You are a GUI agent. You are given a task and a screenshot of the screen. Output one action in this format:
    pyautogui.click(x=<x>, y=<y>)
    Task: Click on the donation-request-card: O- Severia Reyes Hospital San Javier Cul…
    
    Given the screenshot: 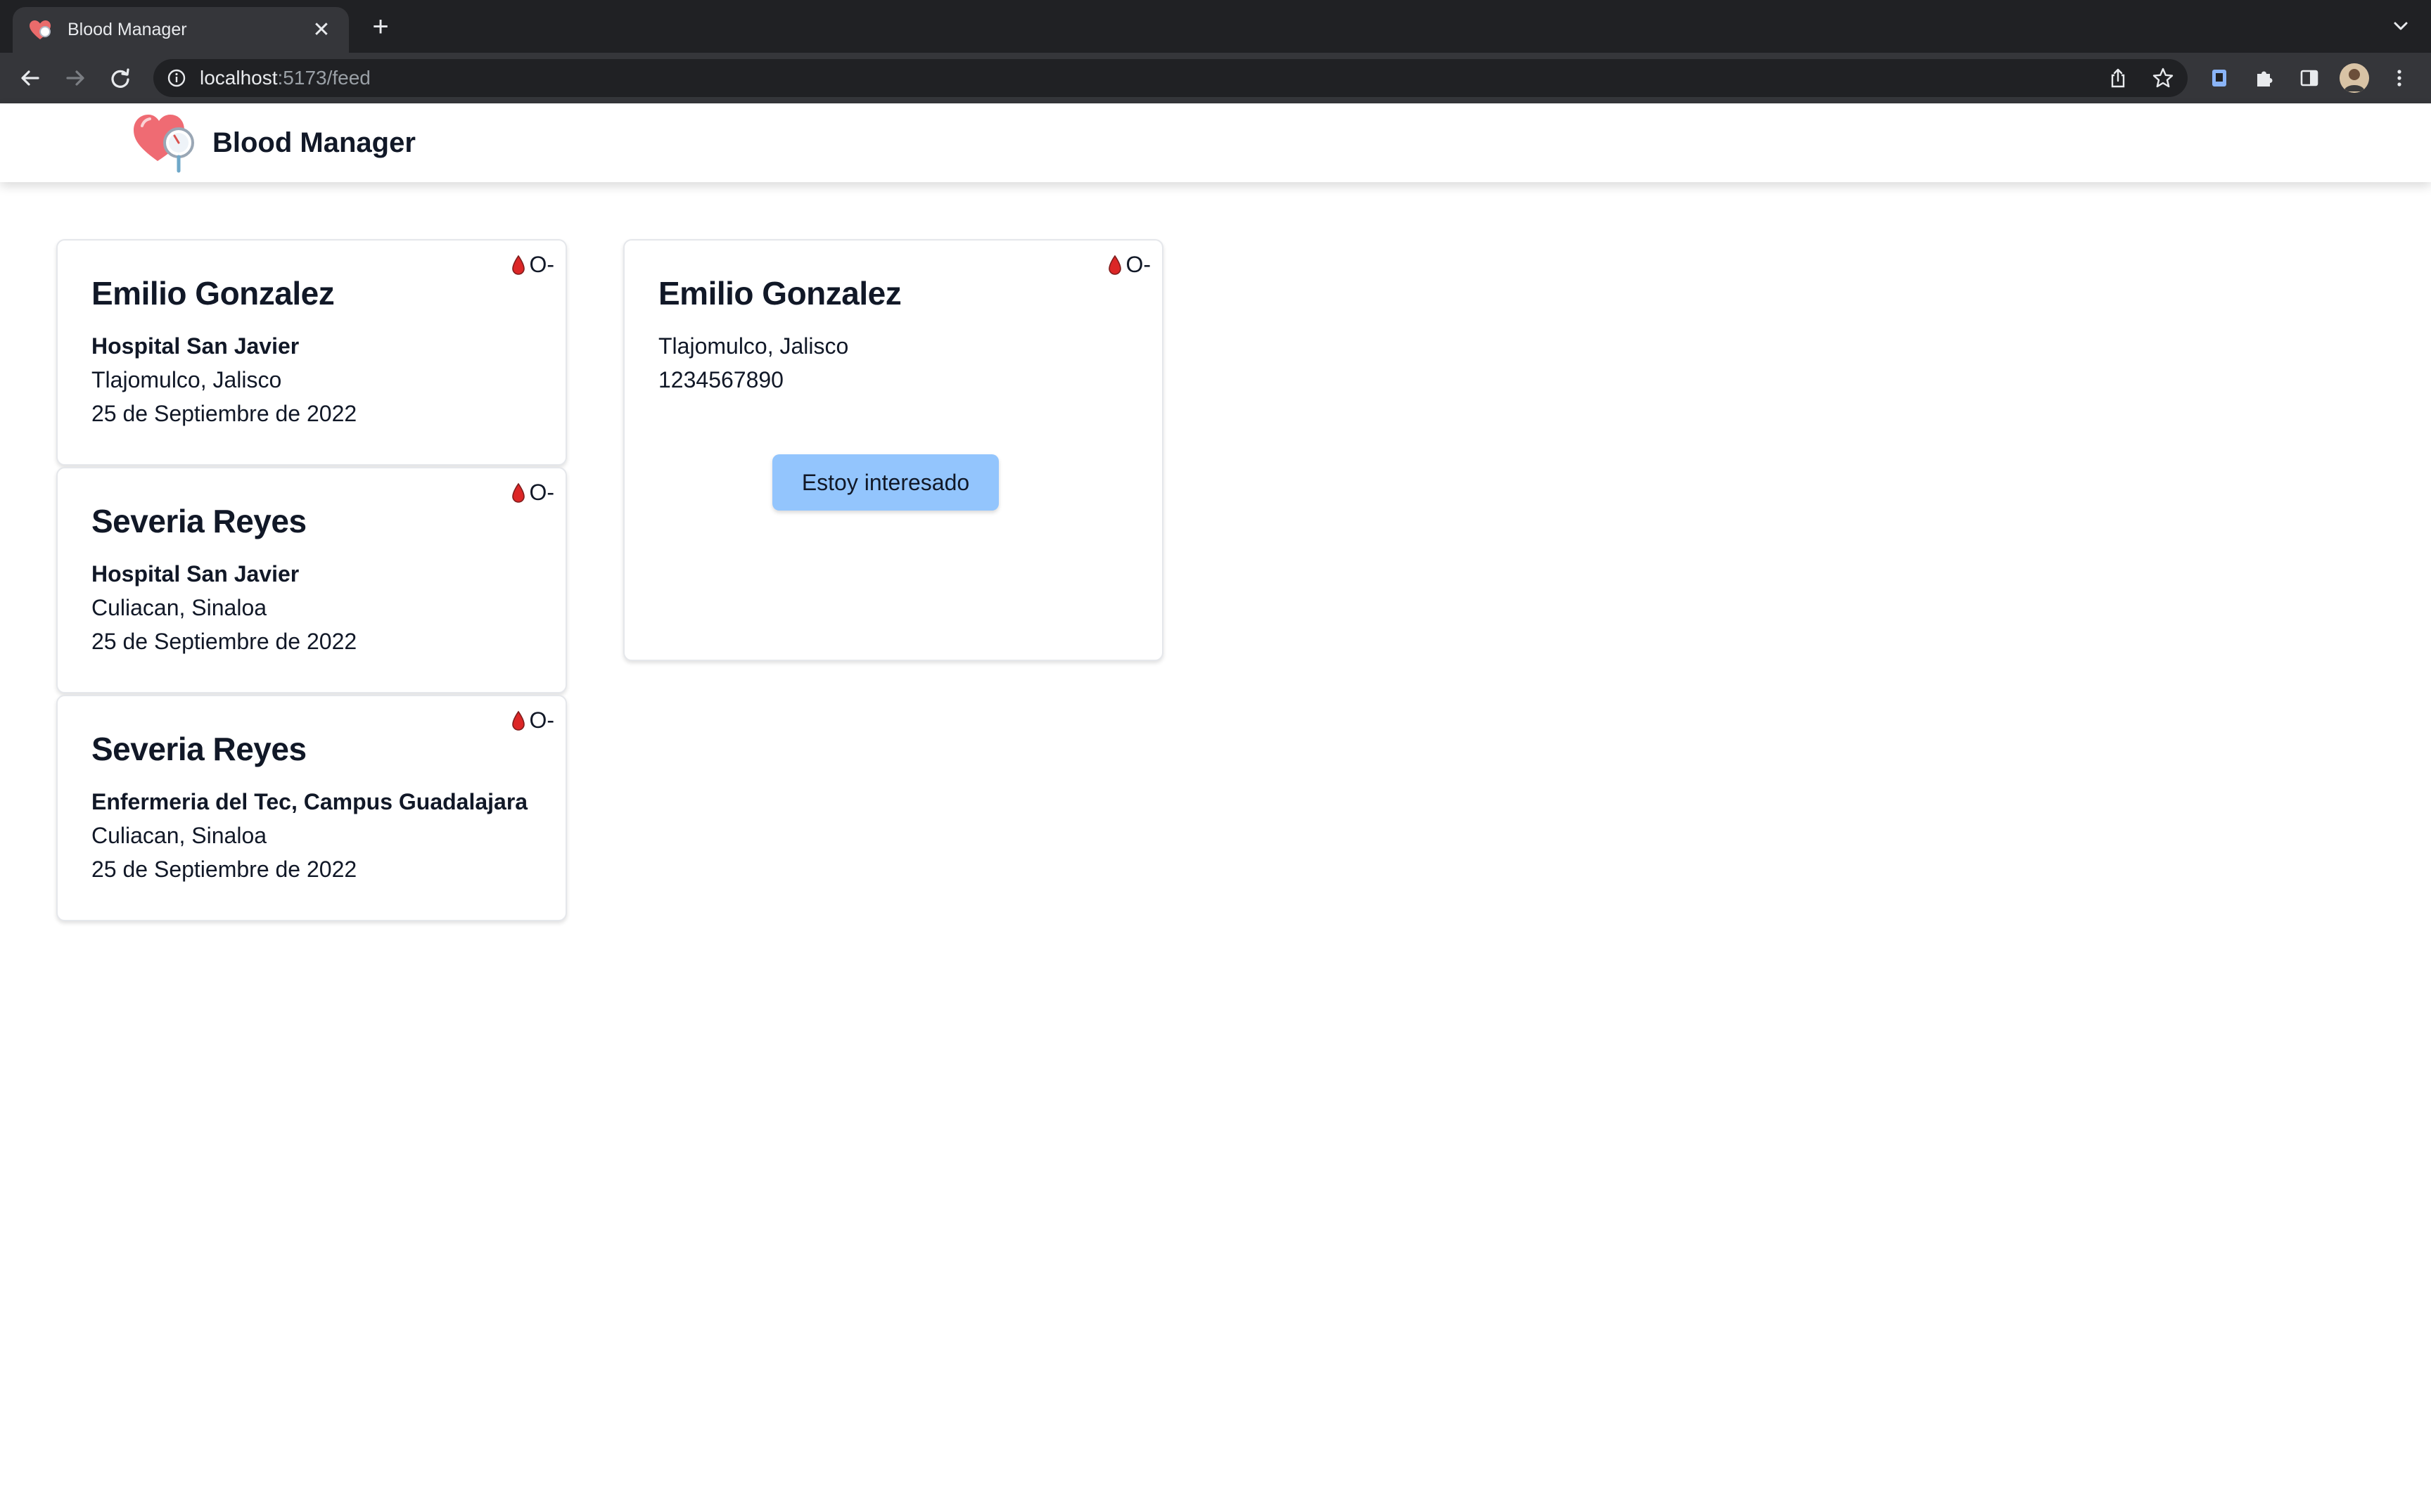 What is the action you would take?
    pyautogui.click(x=312, y=580)
    